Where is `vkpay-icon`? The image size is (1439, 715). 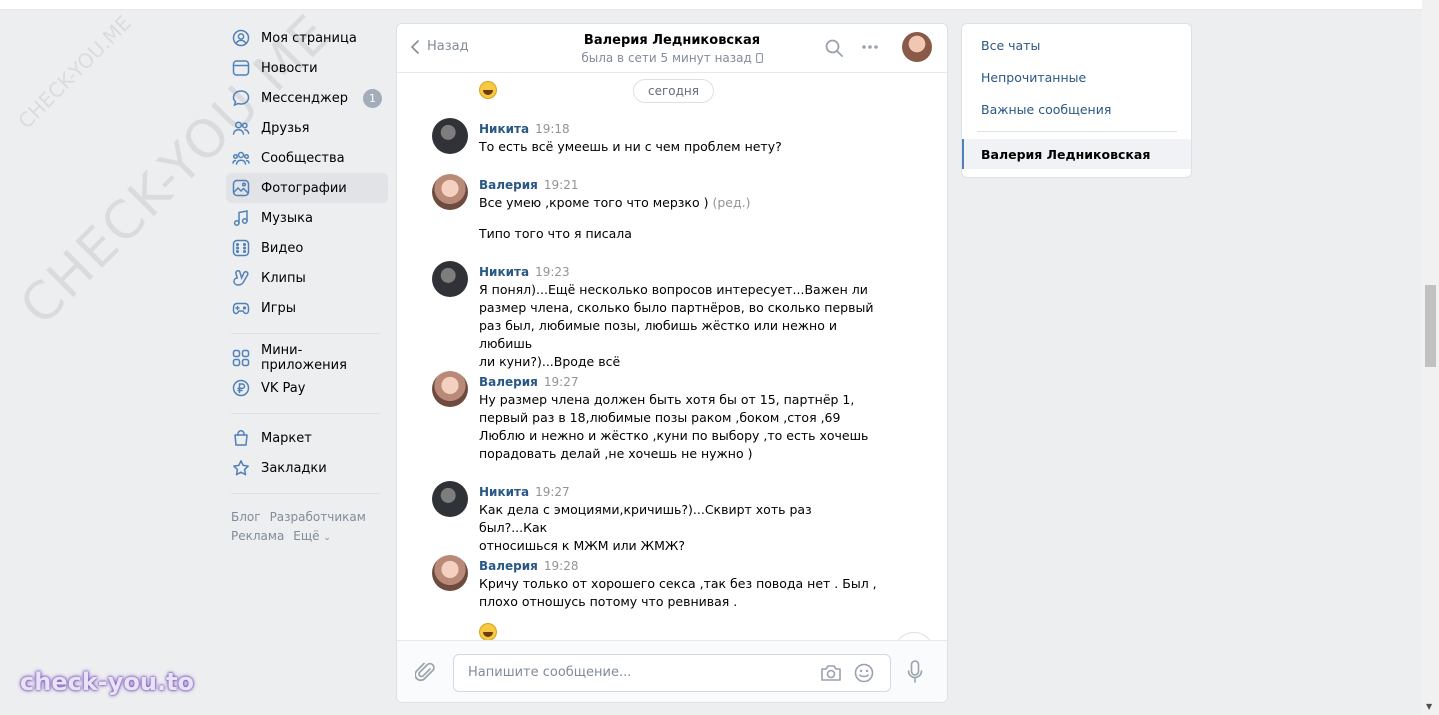
vkpay-icon is located at coordinates (241, 388).